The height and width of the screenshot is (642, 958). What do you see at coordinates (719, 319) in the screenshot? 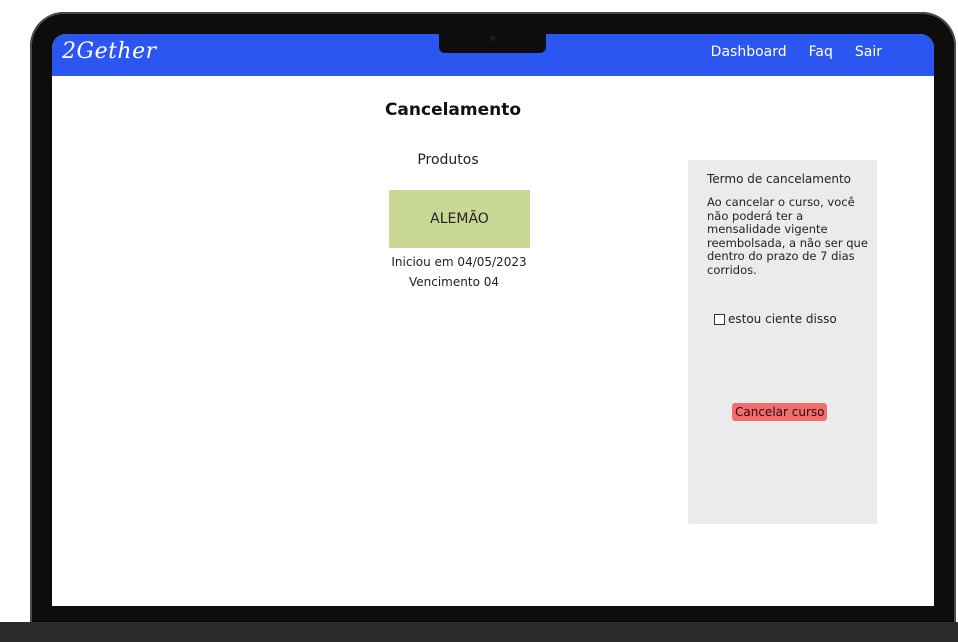
I see `agree-checkbox` at bounding box center [719, 319].